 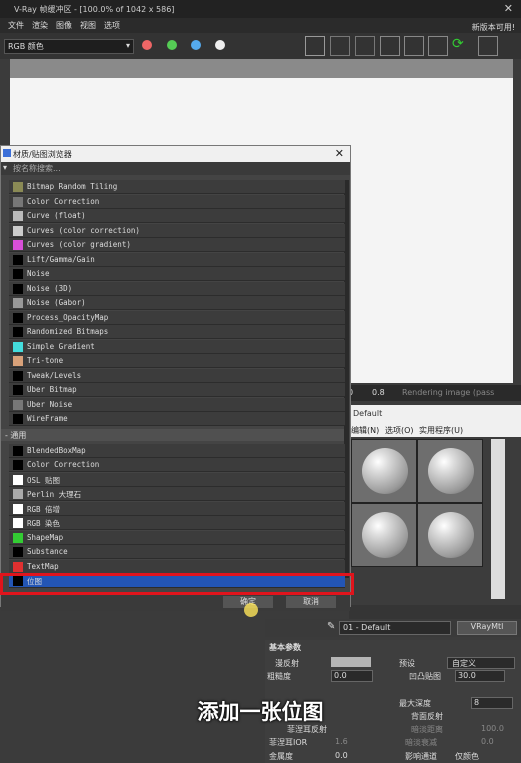 I want to click on list-item-label: OSL 贴图, so click(x=44, y=480).